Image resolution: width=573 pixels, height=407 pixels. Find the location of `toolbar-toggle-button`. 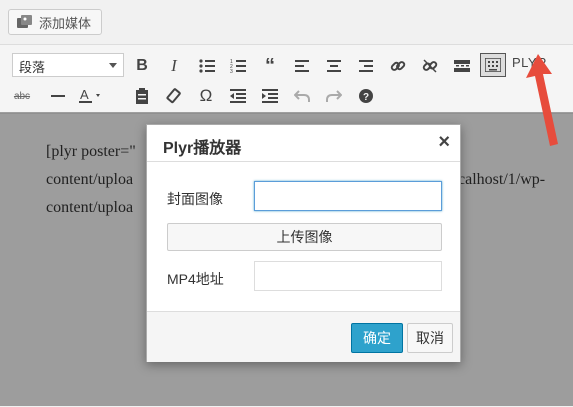

toolbar-toggle-button is located at coordinates (493, 65).